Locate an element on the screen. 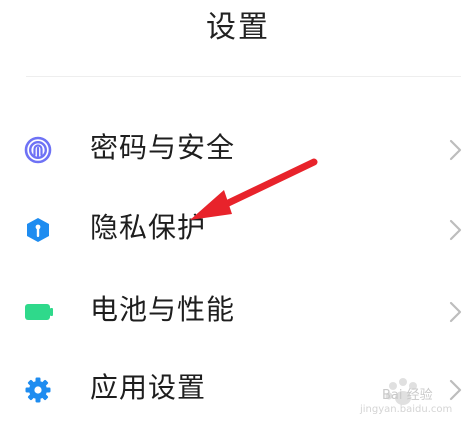  fingerprint-icon is located at coordinates (38, 150).